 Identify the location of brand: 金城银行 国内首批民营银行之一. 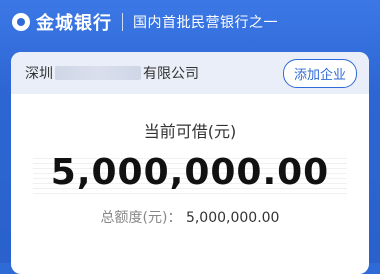
(145, 22).